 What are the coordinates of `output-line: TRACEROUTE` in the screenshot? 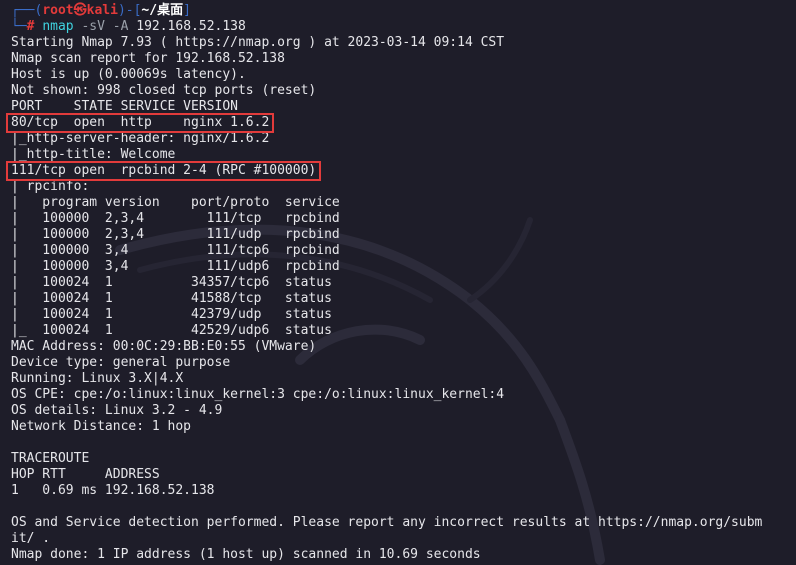 It's located at (50, 458).